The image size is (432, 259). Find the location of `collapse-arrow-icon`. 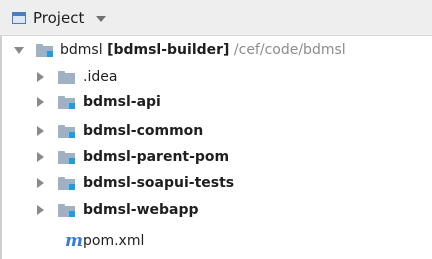

collapse-arrow-icon is located at coordinates (19, 50).